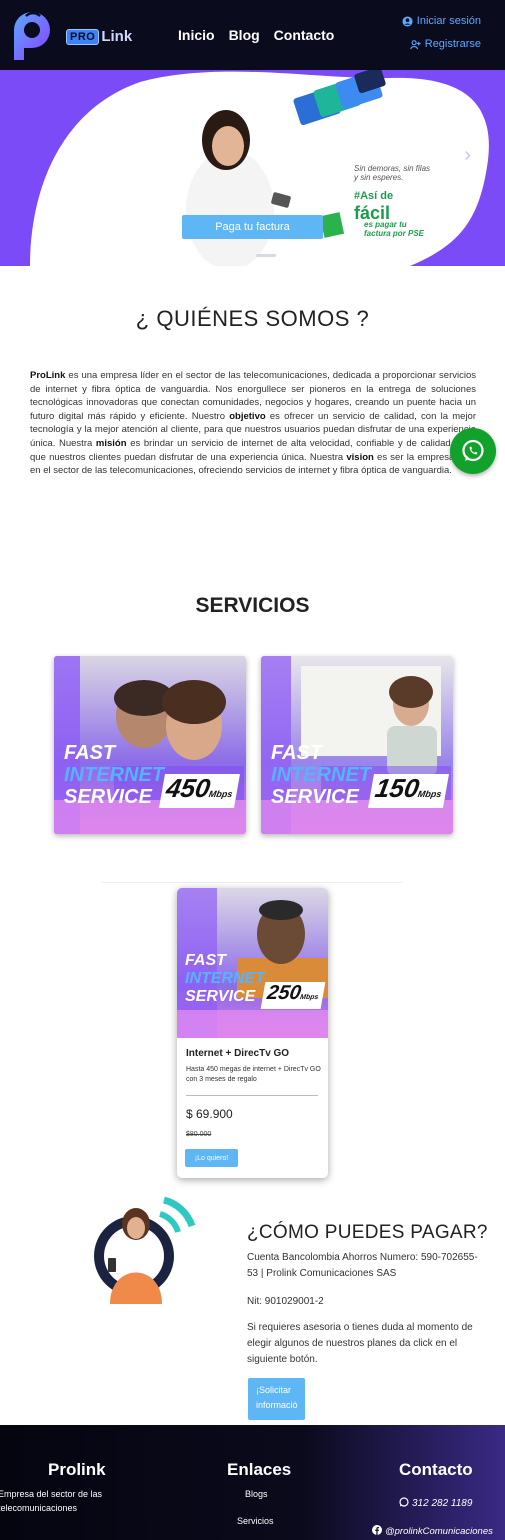  I want to click on product-divider, so click(252, 1095).